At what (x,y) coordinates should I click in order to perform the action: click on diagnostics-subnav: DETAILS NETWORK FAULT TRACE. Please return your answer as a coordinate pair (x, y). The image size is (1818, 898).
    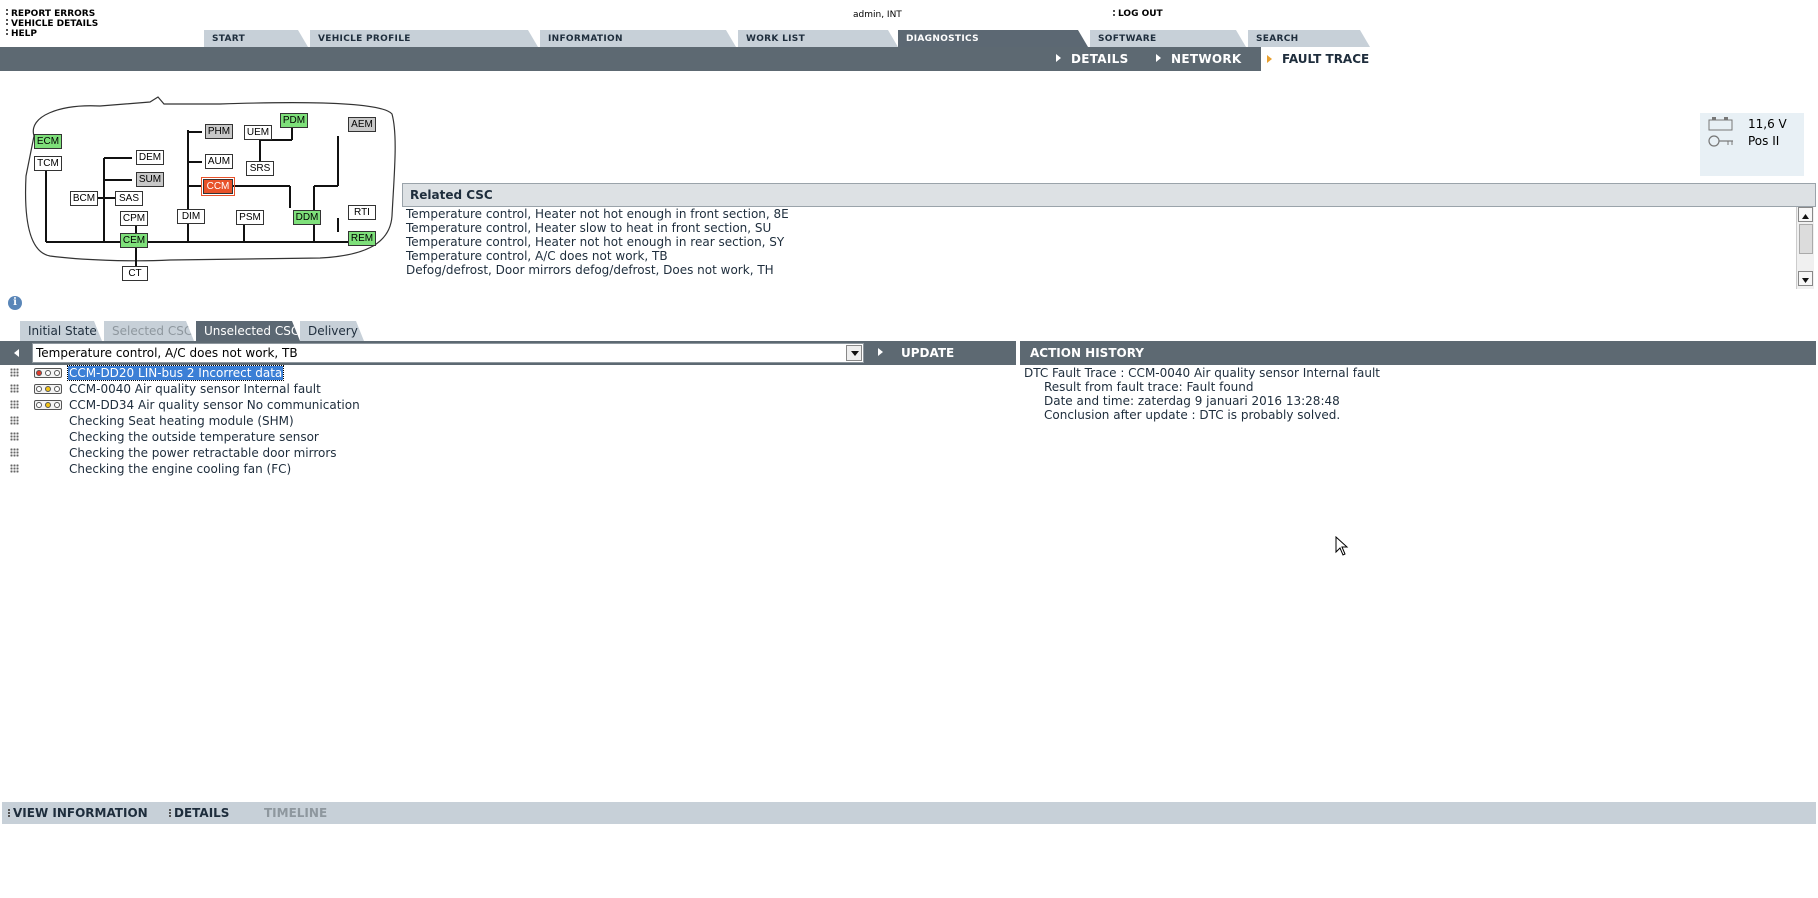
    Looking at the image, I should click on (685, 59).